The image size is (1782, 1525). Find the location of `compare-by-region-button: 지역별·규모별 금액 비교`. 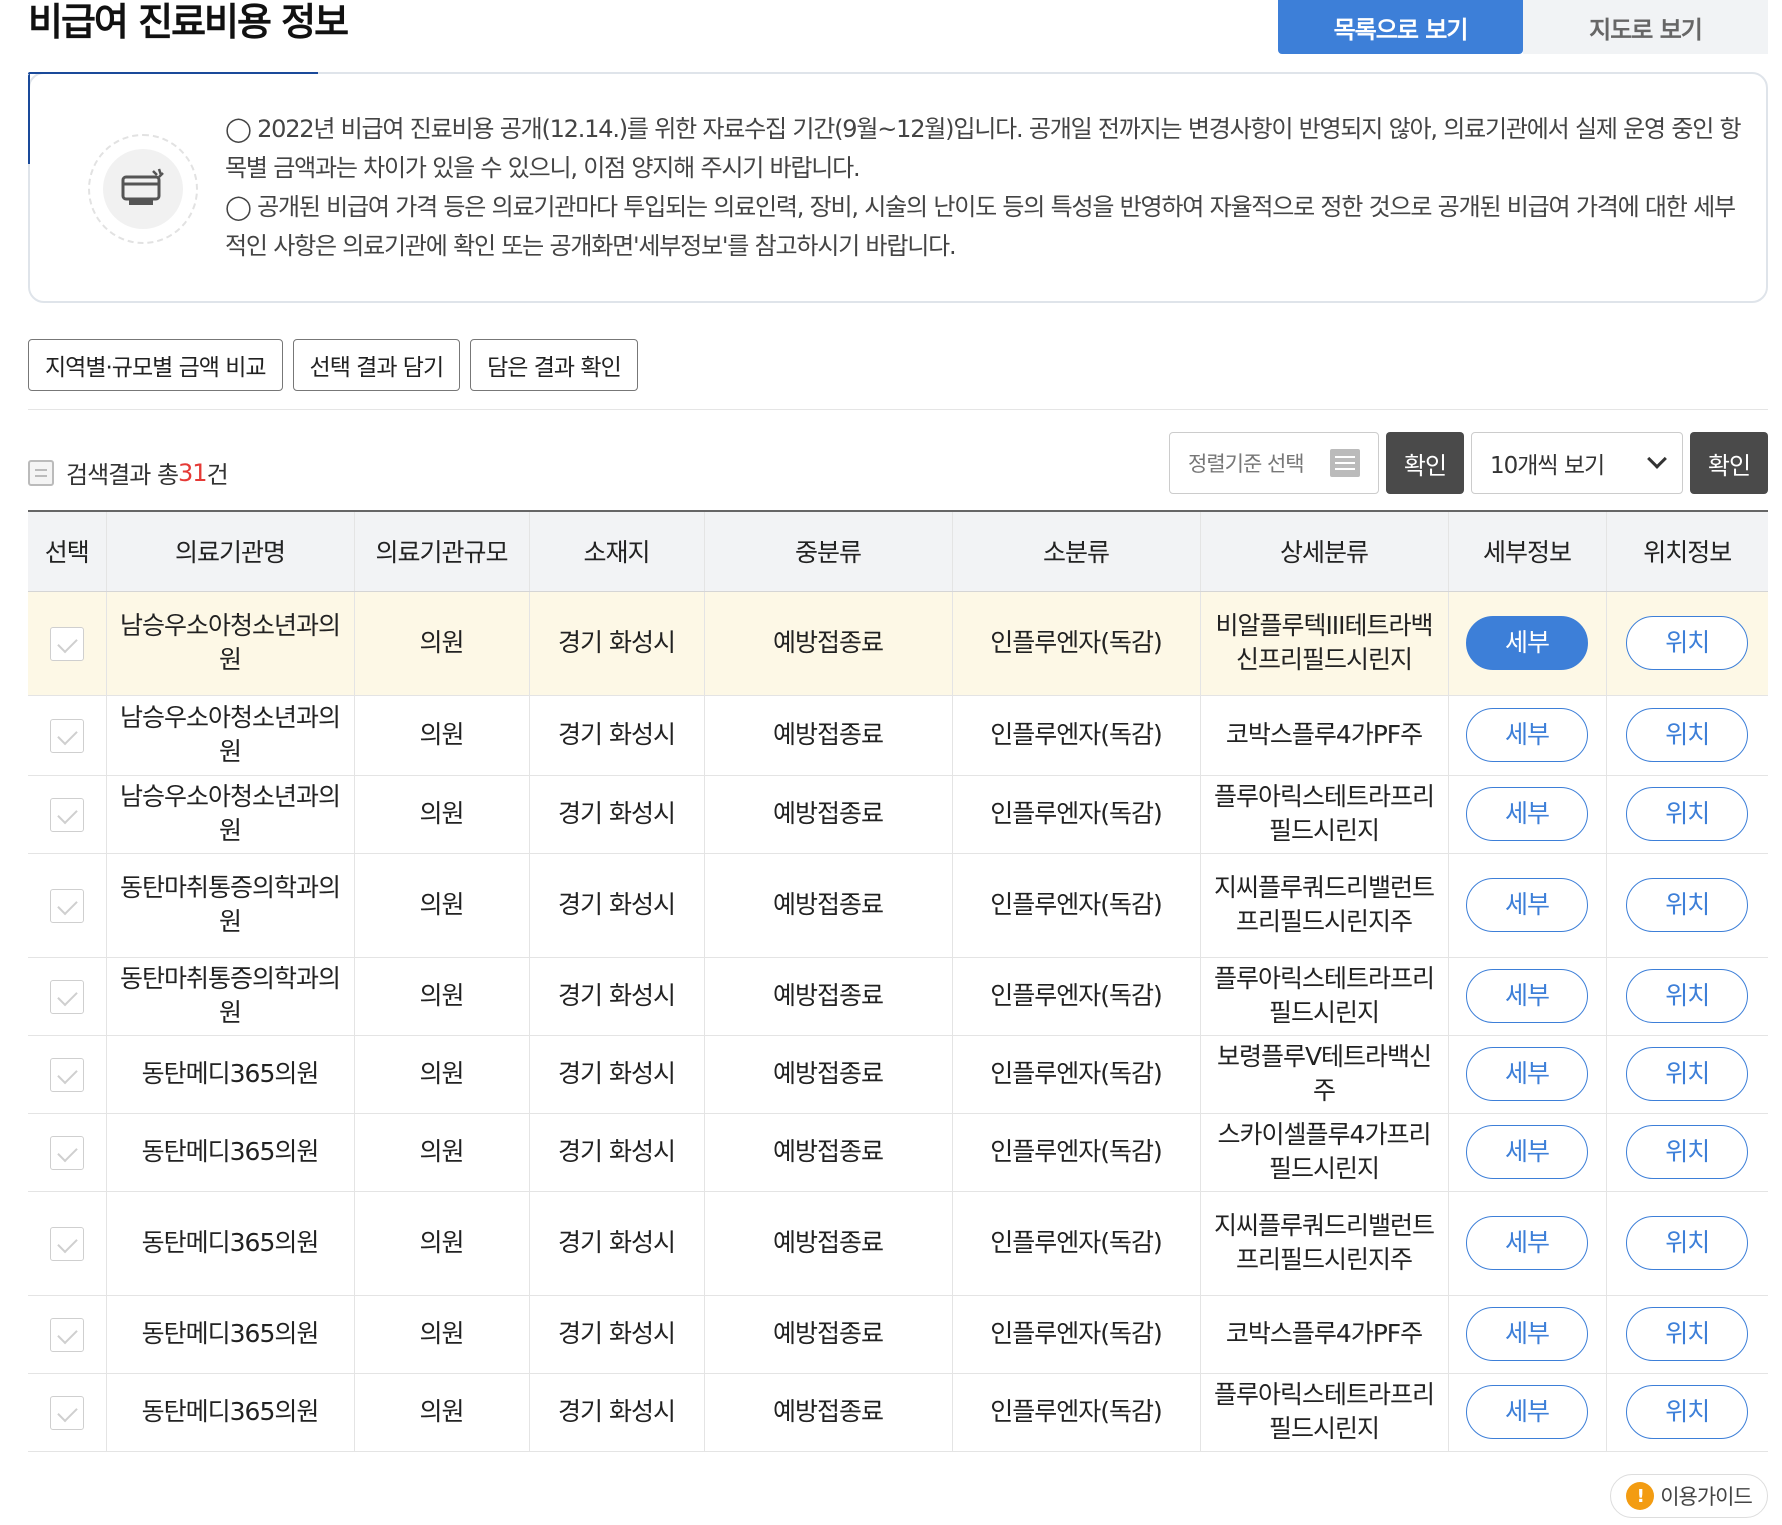

compare-by-region-button: 지역별·규모별 금액 비교 is located at coordinates (155, 365).